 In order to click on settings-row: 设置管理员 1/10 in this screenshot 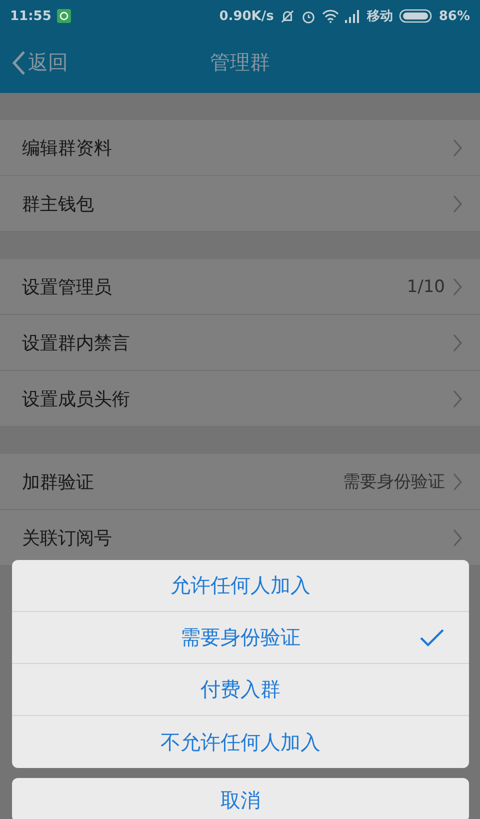, I will do `click(240, 287)`.